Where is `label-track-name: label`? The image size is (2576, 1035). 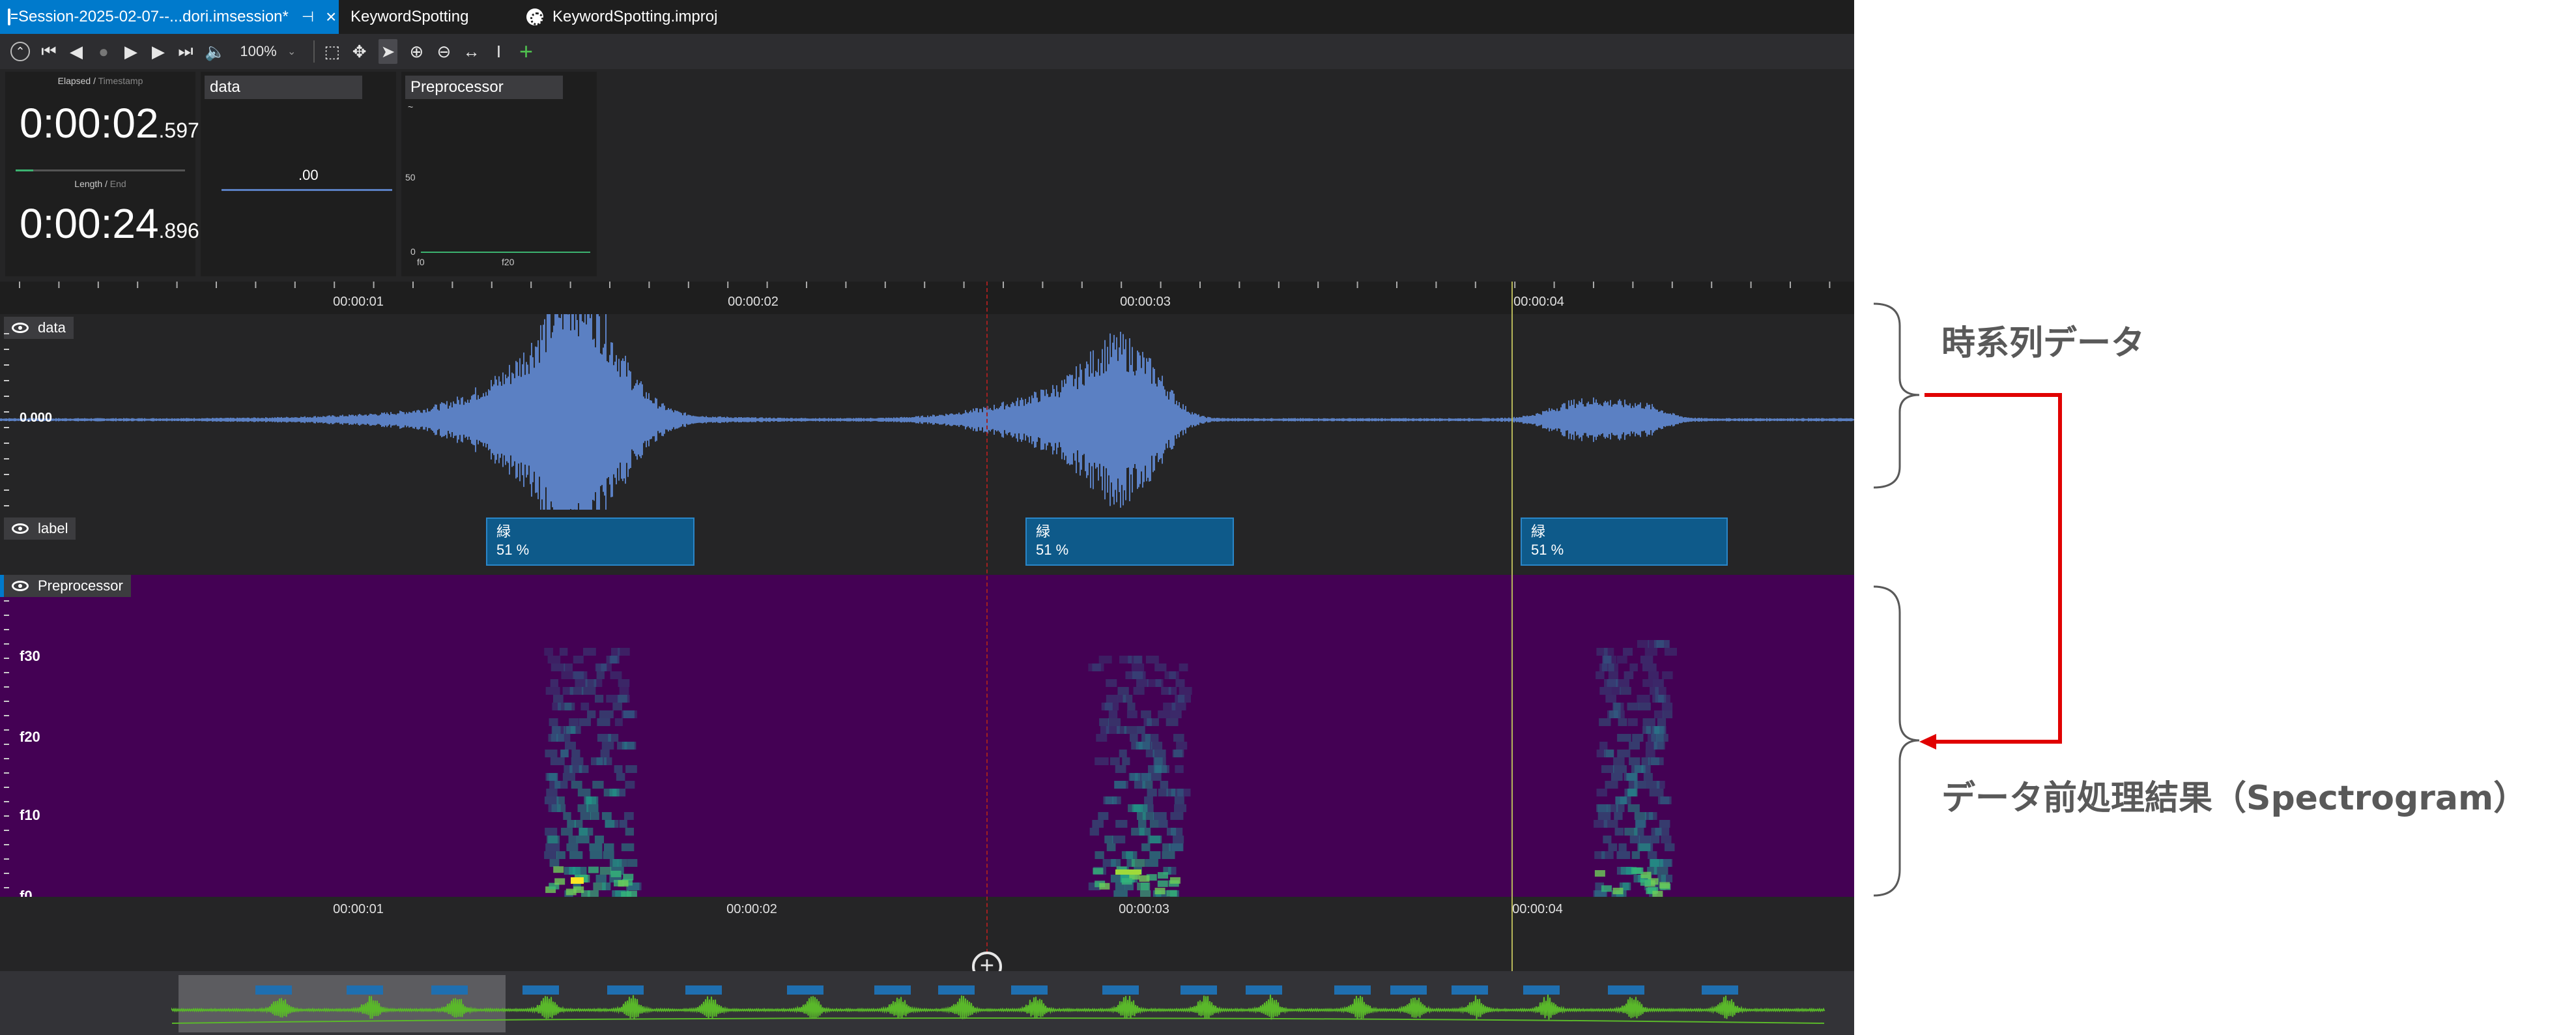
label-track-name: label is located at coordinates (53, 528).